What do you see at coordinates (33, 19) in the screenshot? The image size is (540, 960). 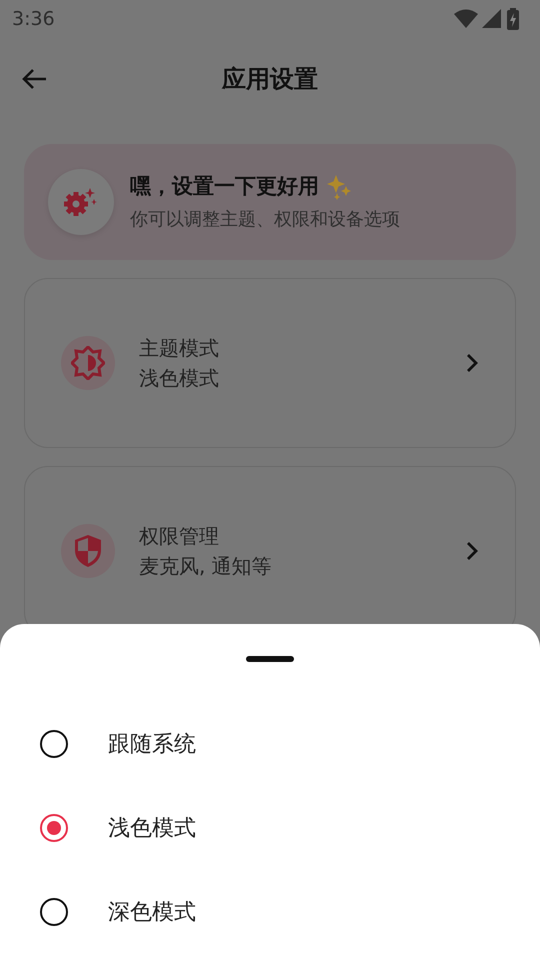 I see `status-time: 3:36` at bounding box center [33, 19].